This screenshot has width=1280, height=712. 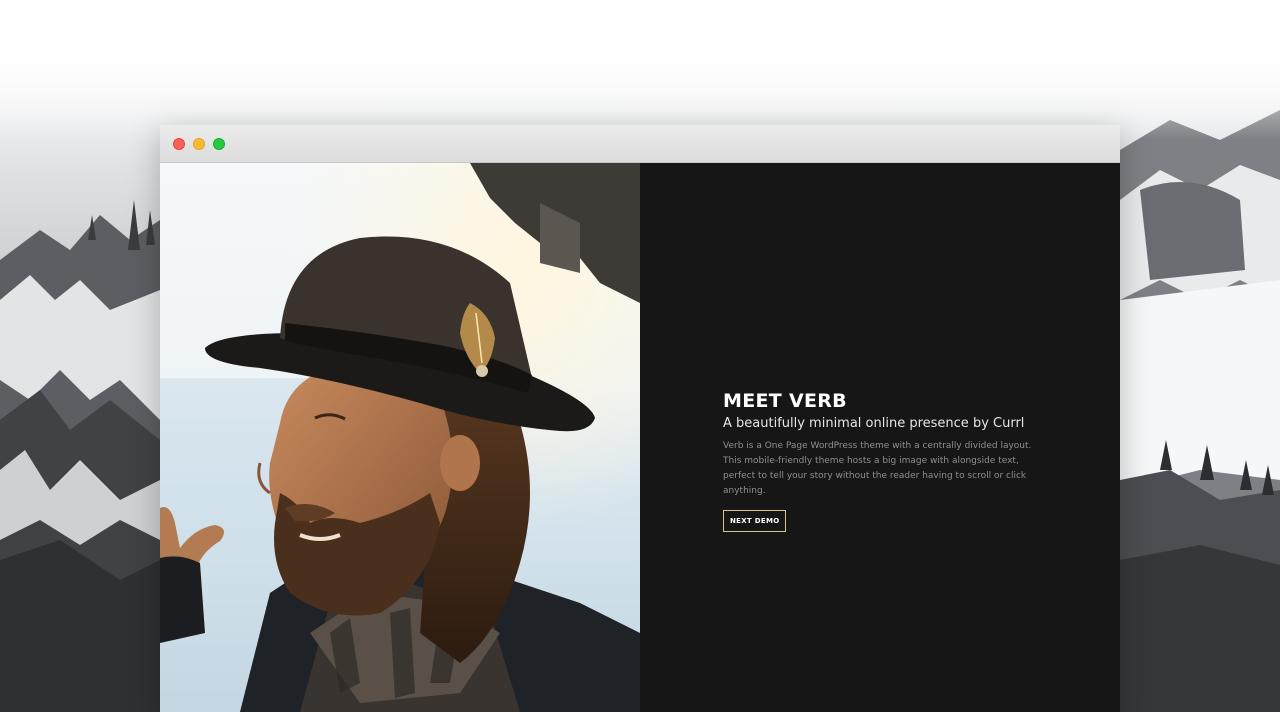 What do you see at coordinates (219, 144) in the screenshot?
I see `maximize-window-button` at bounding box center [219, 144].